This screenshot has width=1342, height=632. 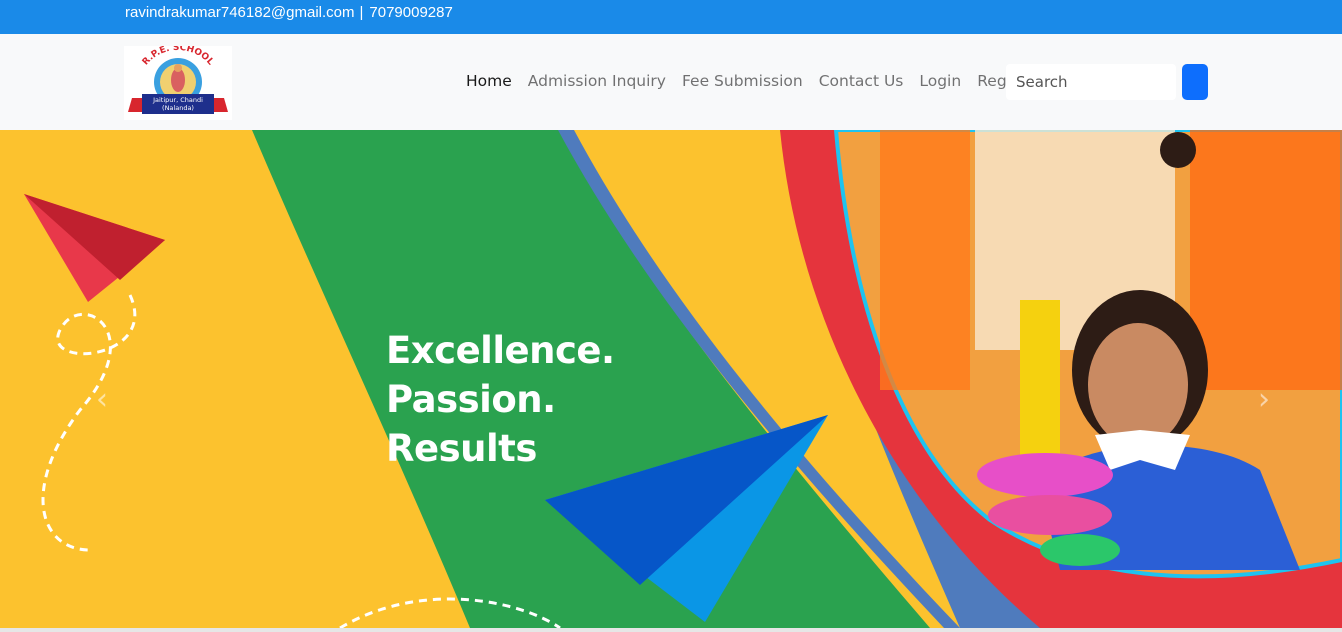 What do you see at coordinates (102, 400) in the screenshot?
I see `chevron-left-icon: ‹` at bounding box center [102, 400].